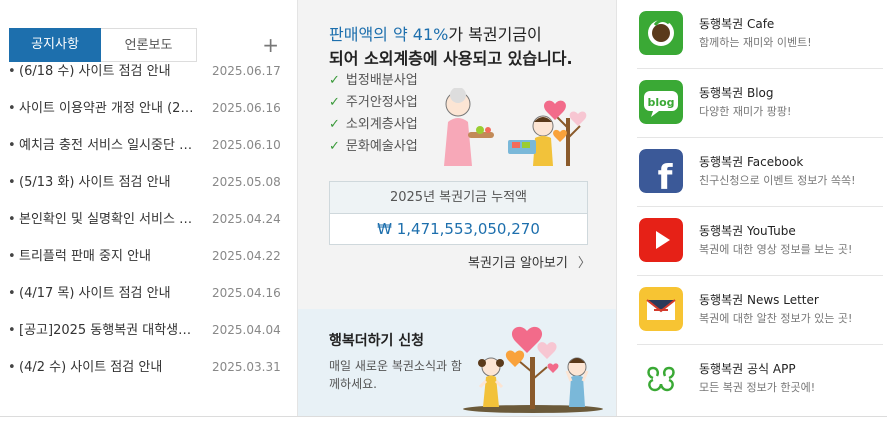  What do you see at coordinates (661, 33) in the screenshot?
I see `cafe-icon` at bounding box center [661, 33].